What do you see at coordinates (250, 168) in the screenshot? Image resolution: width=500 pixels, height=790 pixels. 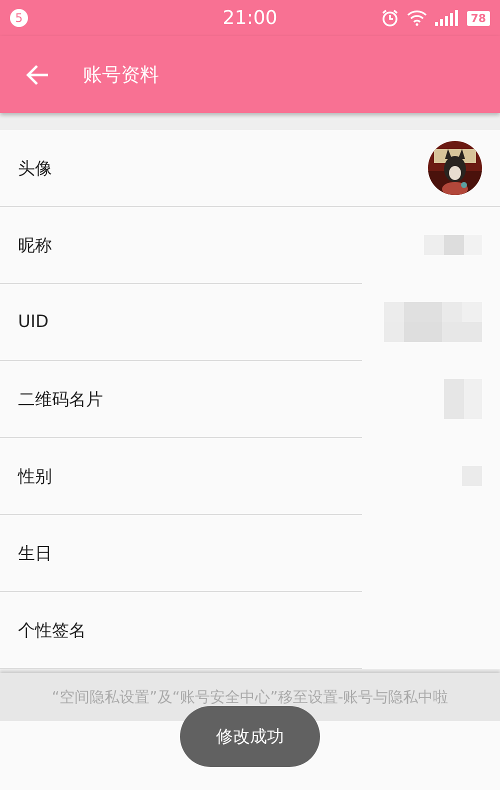 I see `profile-row: 头像` at bounding box center [250, 168].